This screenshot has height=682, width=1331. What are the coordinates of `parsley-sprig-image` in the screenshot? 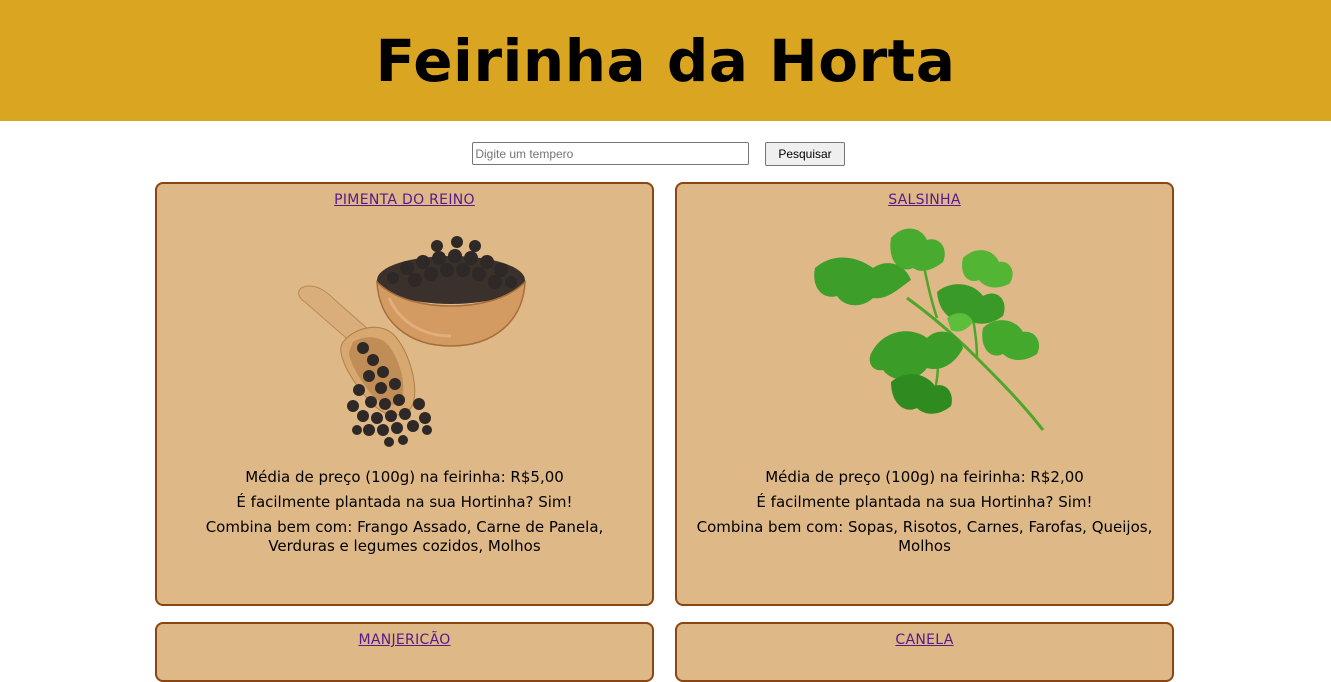 It's located at (924, 343).